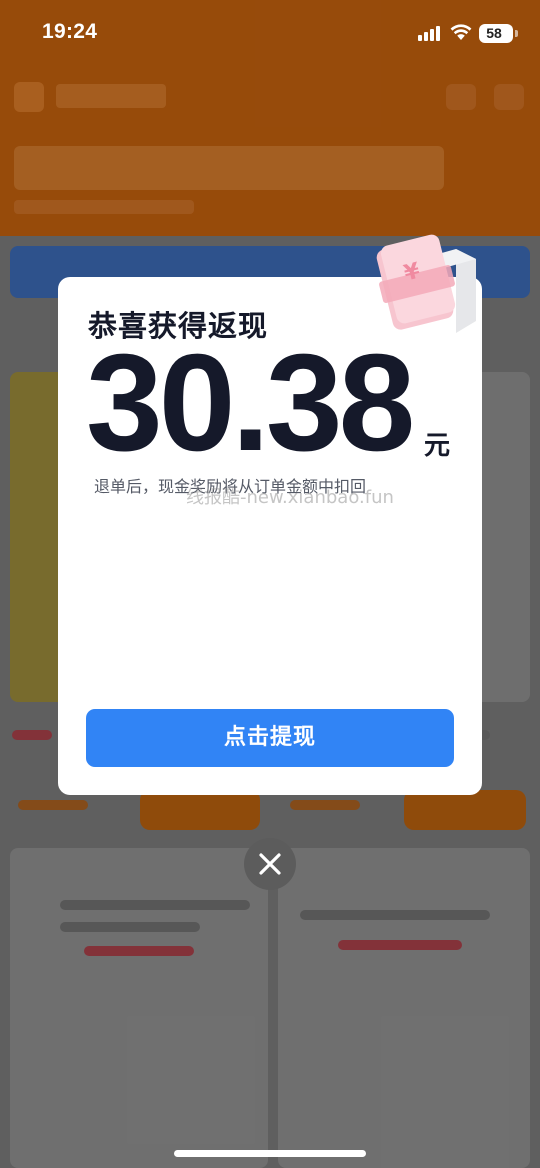 Image resolution: width=540 pixels, height=1168 pixels. What do you see at coordinates (250, 403) in the screenshot?
I see `cashback-amount: 30.38` at bounding box center [250, 403].